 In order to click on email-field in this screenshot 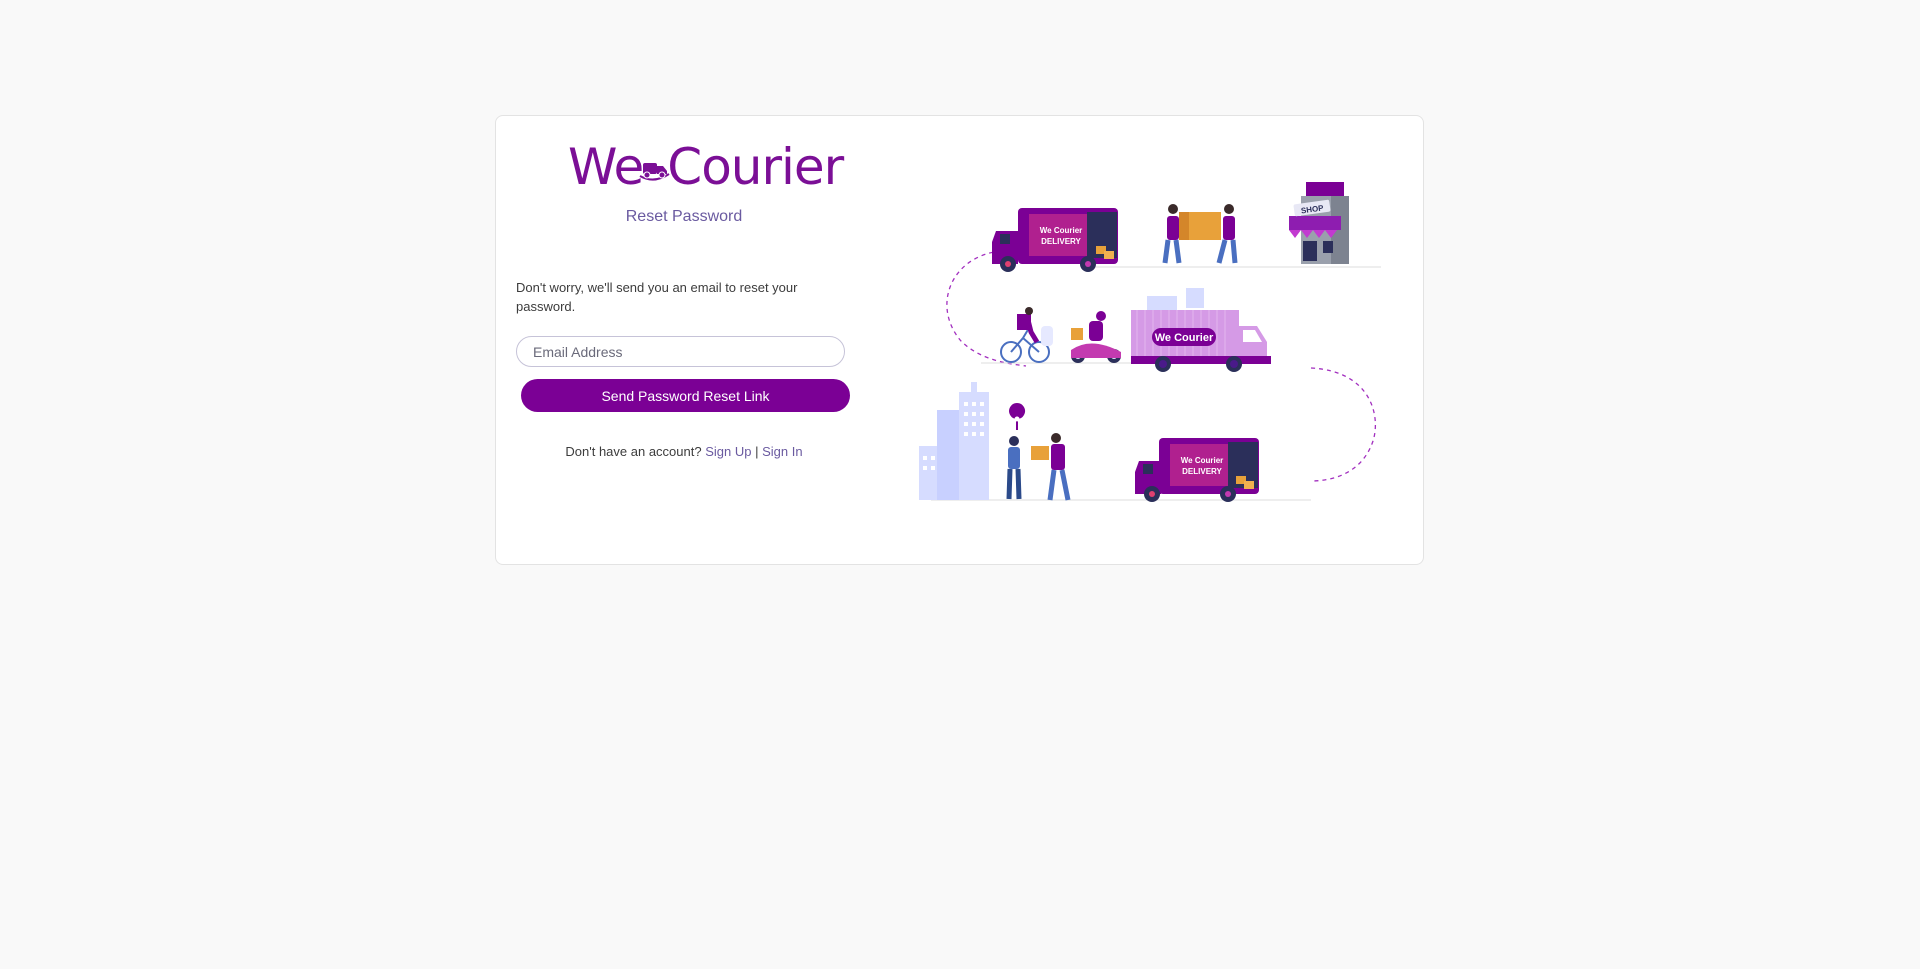, I will do `click(680, 351)`.